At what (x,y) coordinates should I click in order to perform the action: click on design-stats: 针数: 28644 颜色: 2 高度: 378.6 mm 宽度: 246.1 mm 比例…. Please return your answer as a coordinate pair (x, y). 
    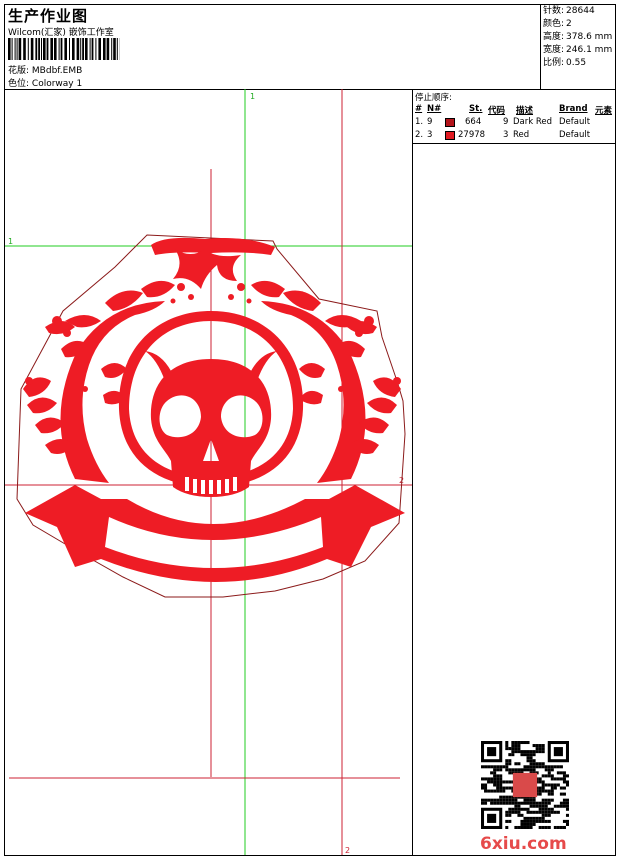
    Looking at the image, I should click on (578, 47).